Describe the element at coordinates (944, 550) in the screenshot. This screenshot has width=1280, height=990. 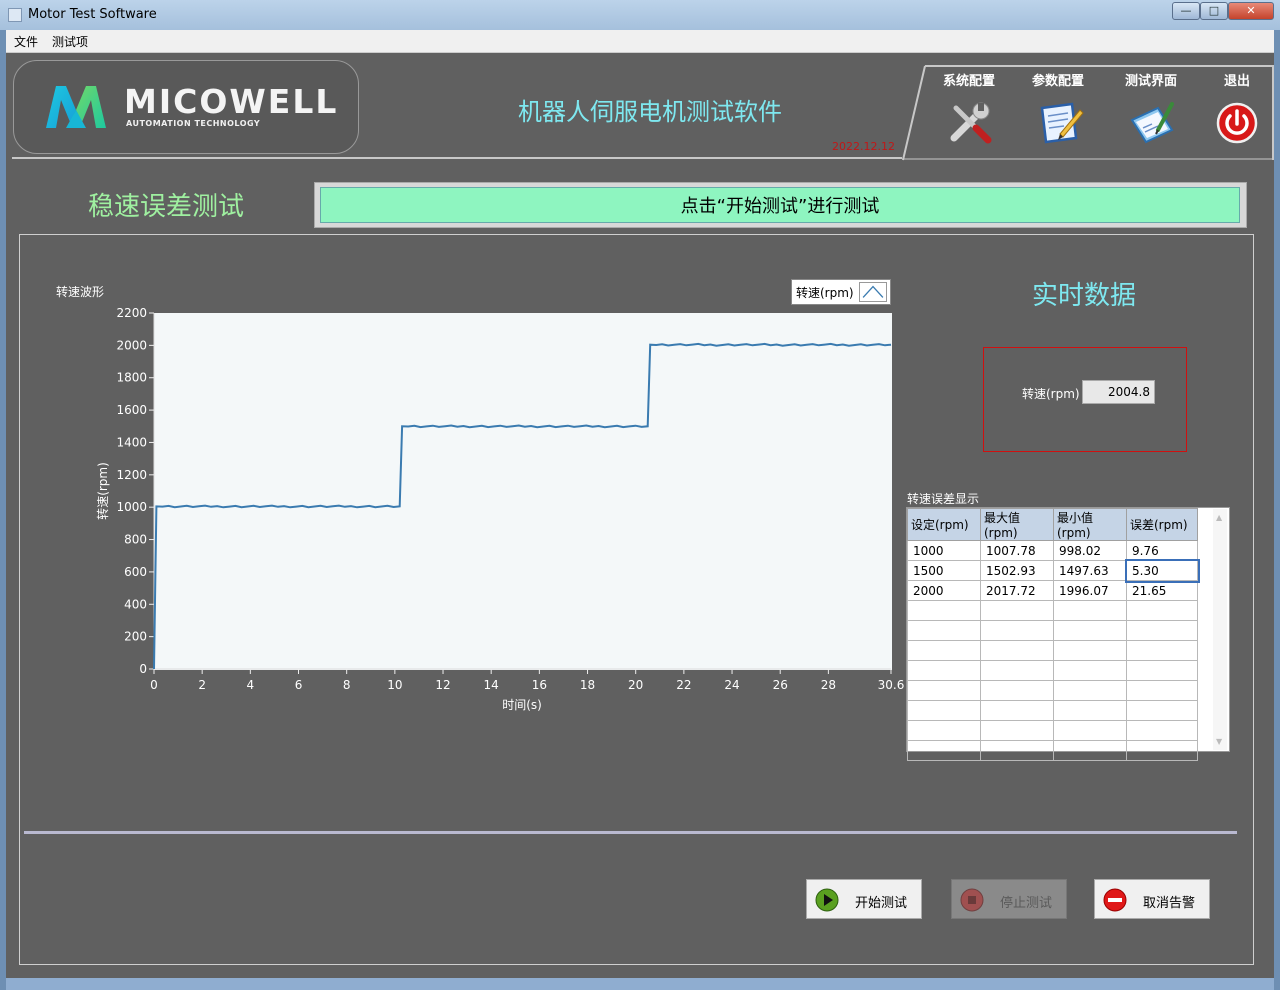
I see `table-cell: 1000` at that location.